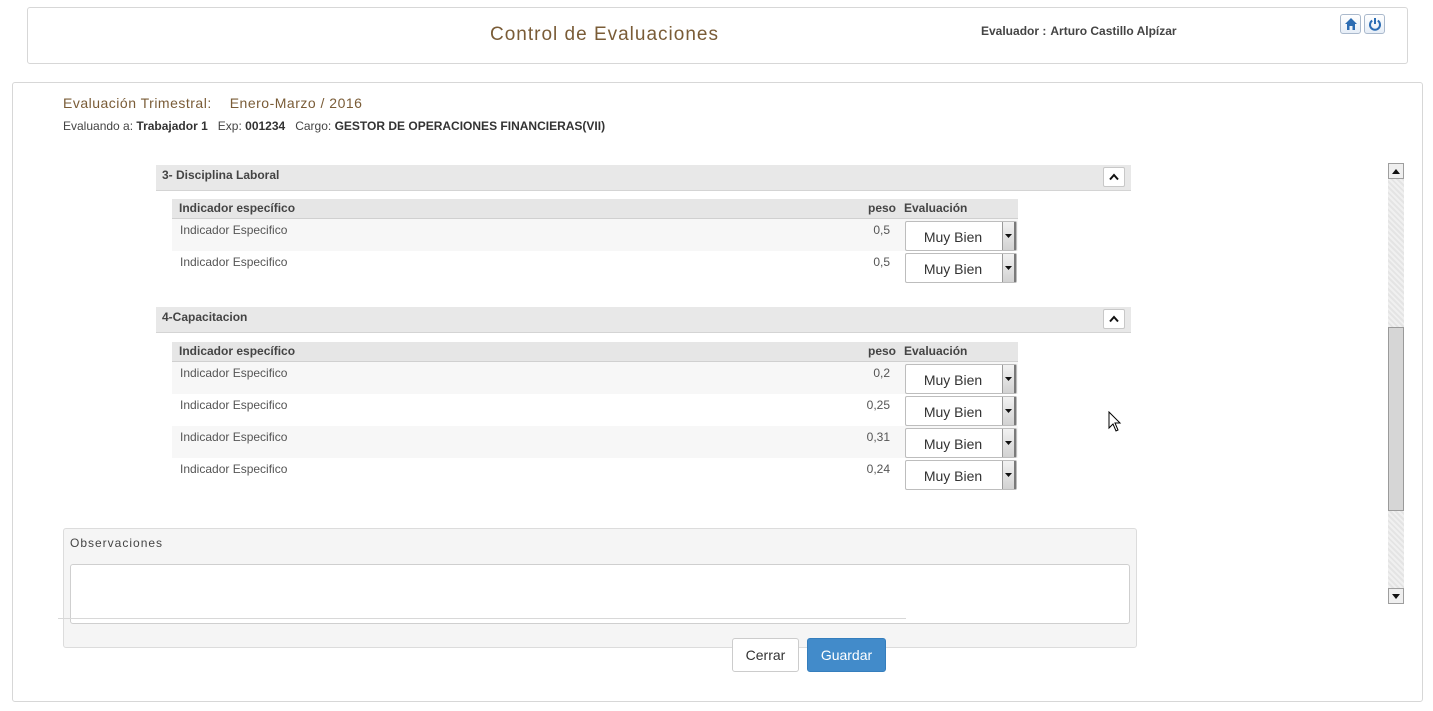 The width and height of the screenshot is (1433, 711). Describe the element at coordinates (470, 126) in the screenshot. I see `cargo-value: GESTOR DE OPERACIONES FINANCIERAS(VII)` at that location.